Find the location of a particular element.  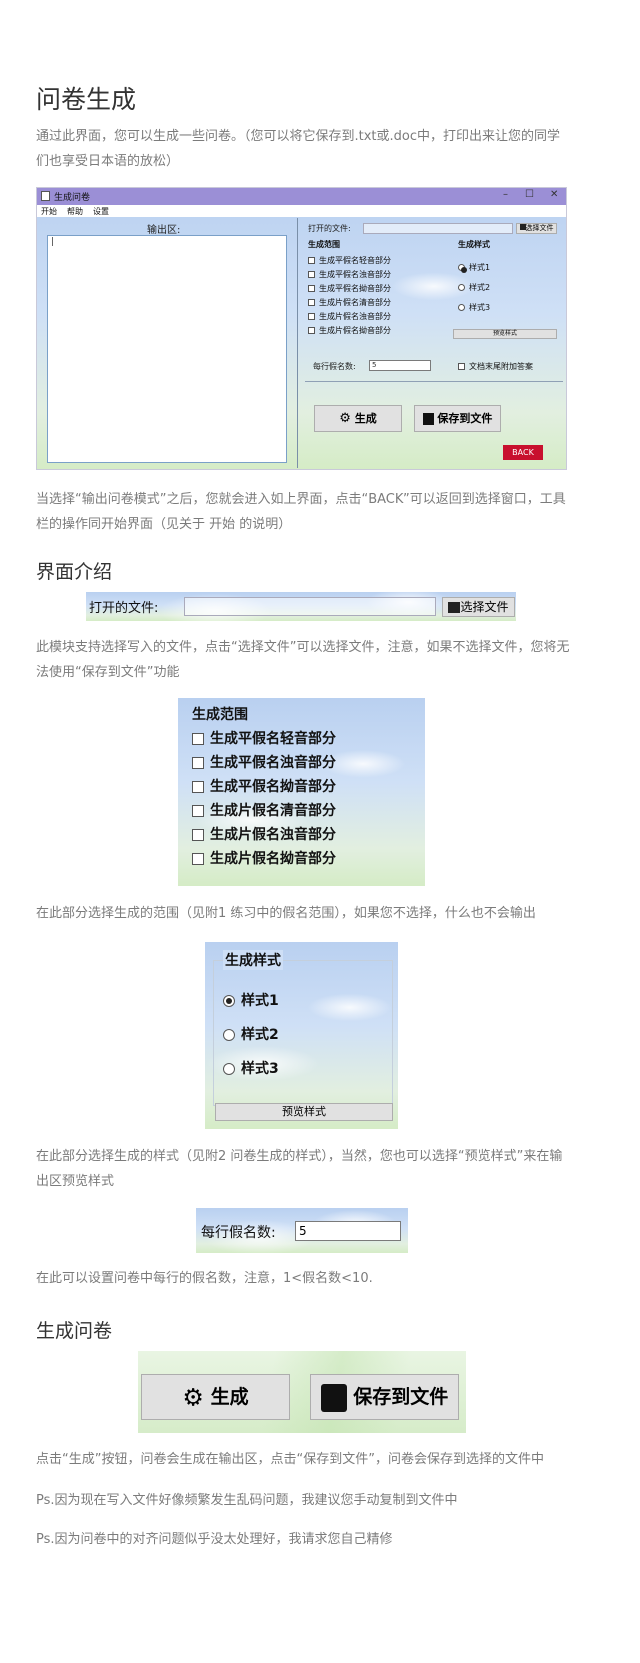

per-line-description: 在此可以设置问卷中每行的假名数，注意，1<假名数<10. is located at coordinates (204, 1278).